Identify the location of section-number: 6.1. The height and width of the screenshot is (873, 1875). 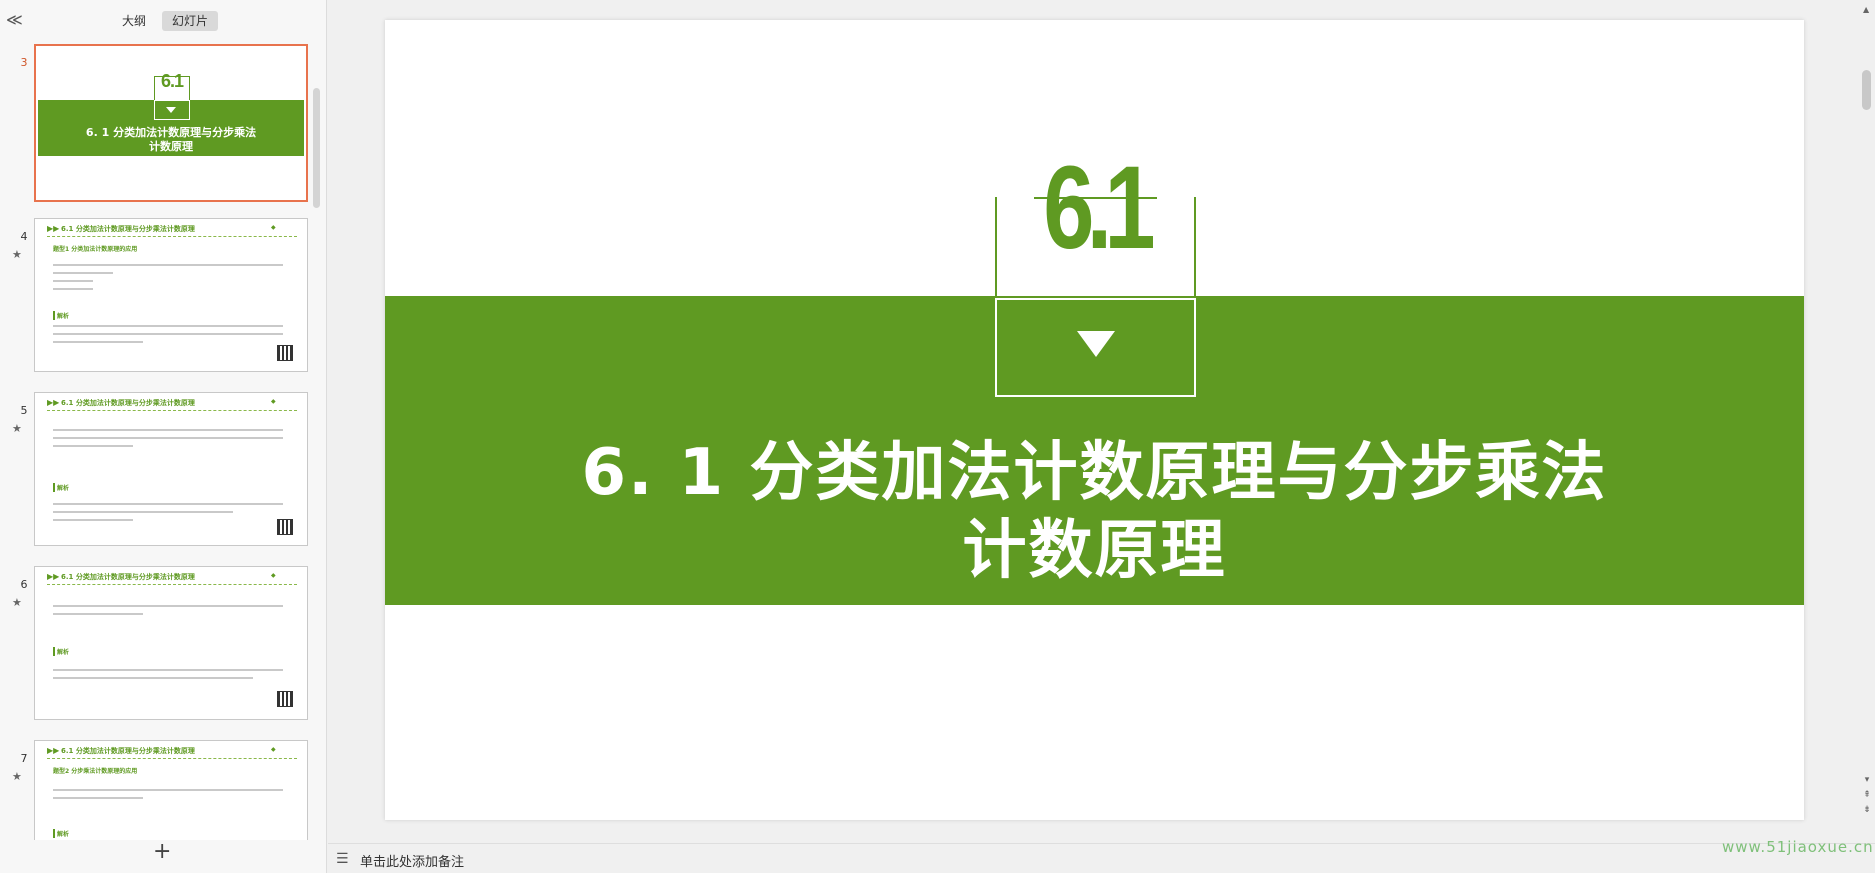
(1095, 208).